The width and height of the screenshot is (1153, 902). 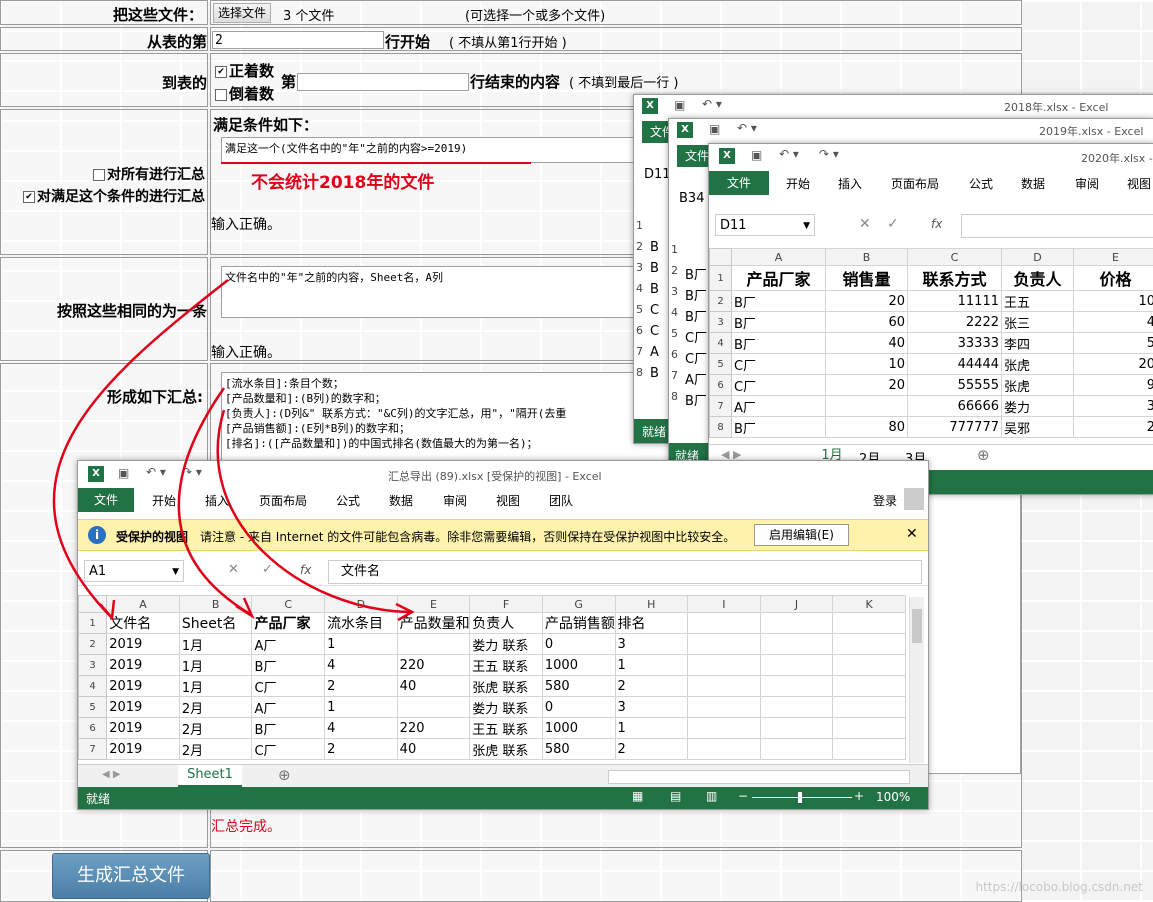 What do you see at coordinates (954, 406) in the screenshot?
I see `cell: 66666` at bounding box center [954, 406].